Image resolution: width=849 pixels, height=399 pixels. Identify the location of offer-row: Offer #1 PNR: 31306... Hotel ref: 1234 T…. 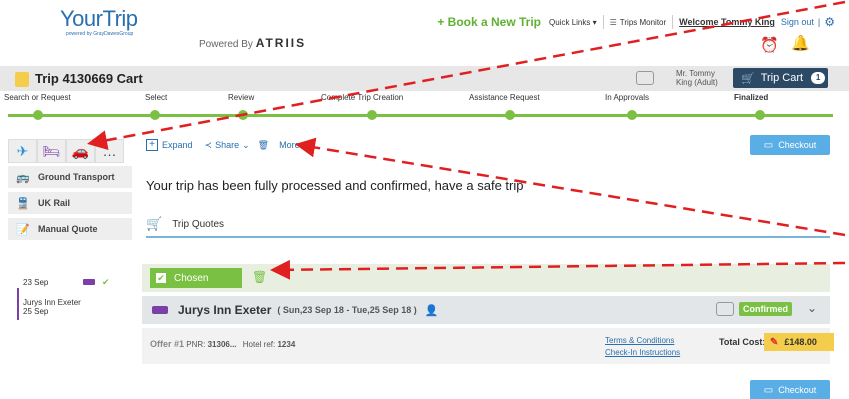
(488, 346).